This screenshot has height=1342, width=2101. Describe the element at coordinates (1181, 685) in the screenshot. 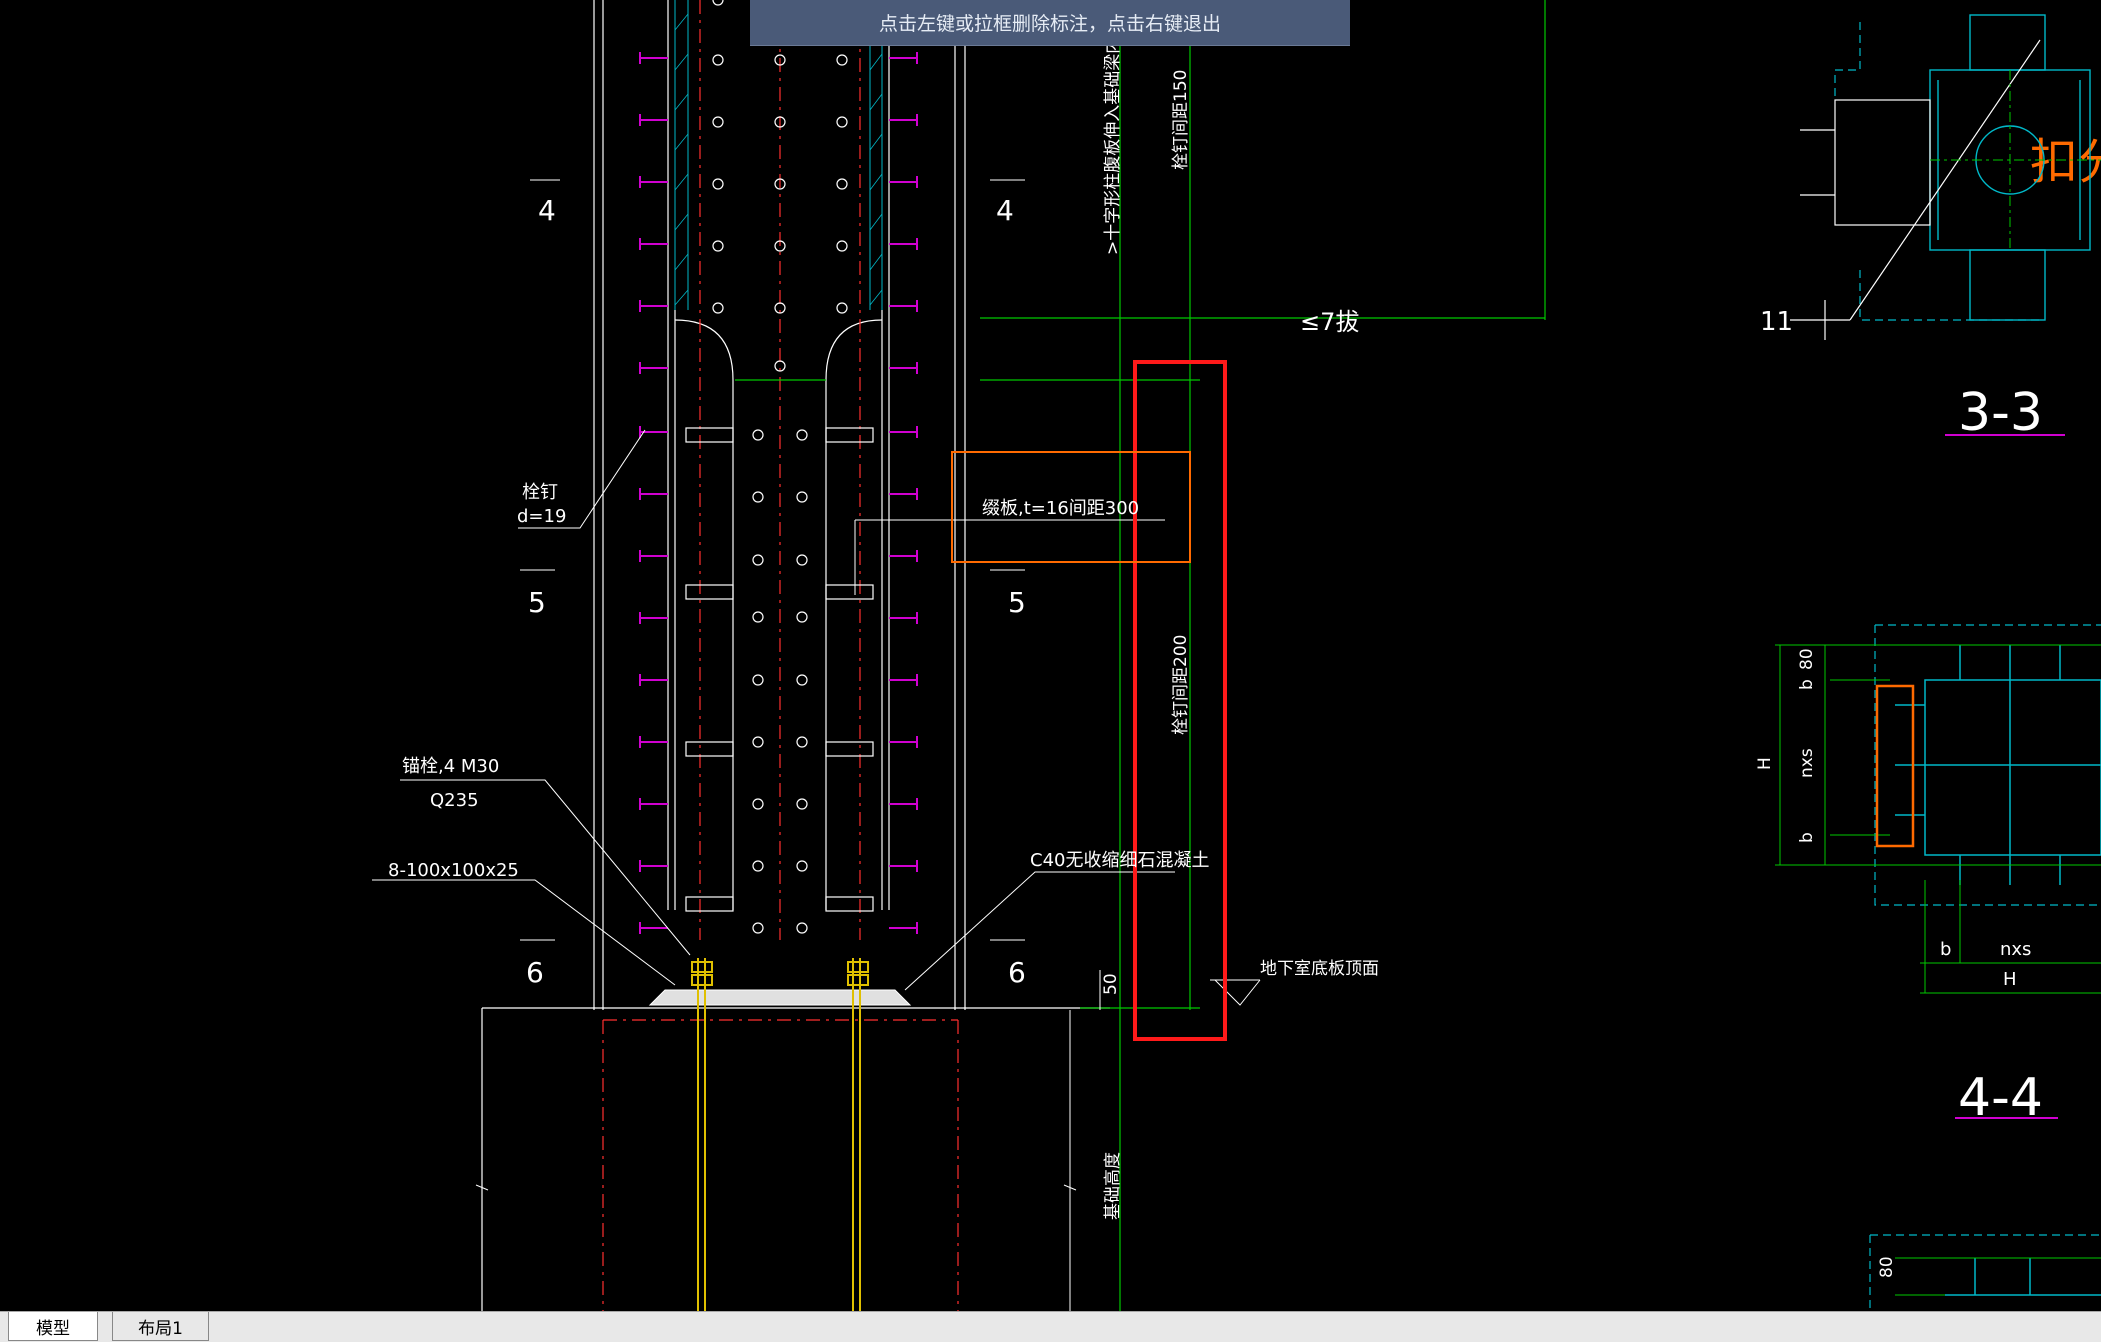

I see `stud-spacing-200: 栓钉间距200` at that location.